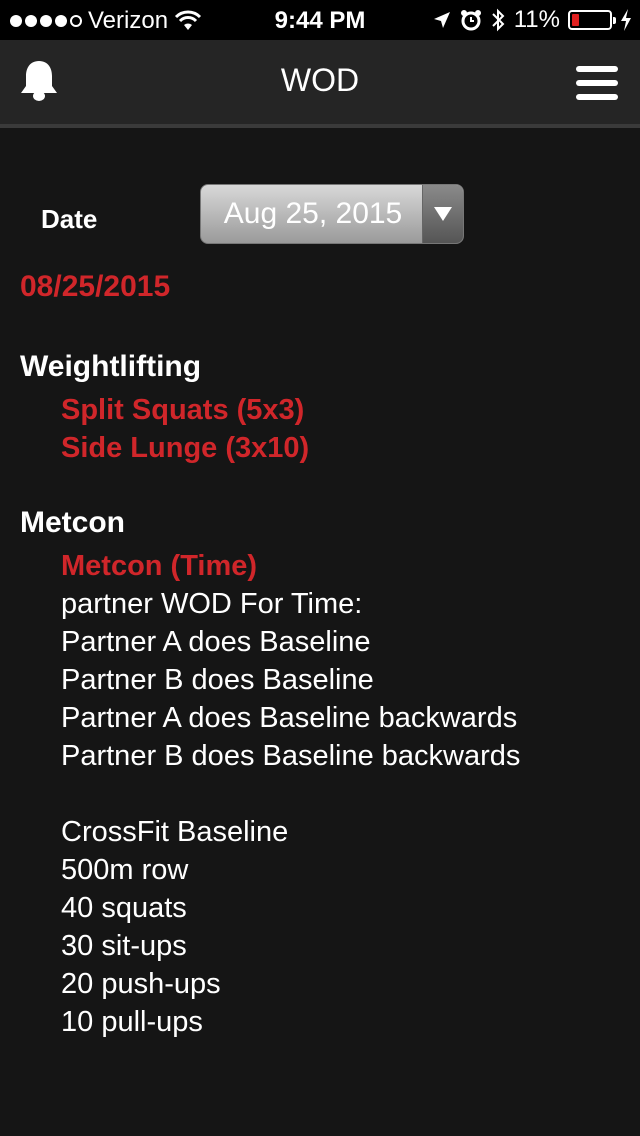 This screenshot has height=1136, width=640. What do you see at coordinates (159, 566) in the screenshot?
I see `metcon-subtitle: Metcon (Time)` at bounding box center [159, 566].